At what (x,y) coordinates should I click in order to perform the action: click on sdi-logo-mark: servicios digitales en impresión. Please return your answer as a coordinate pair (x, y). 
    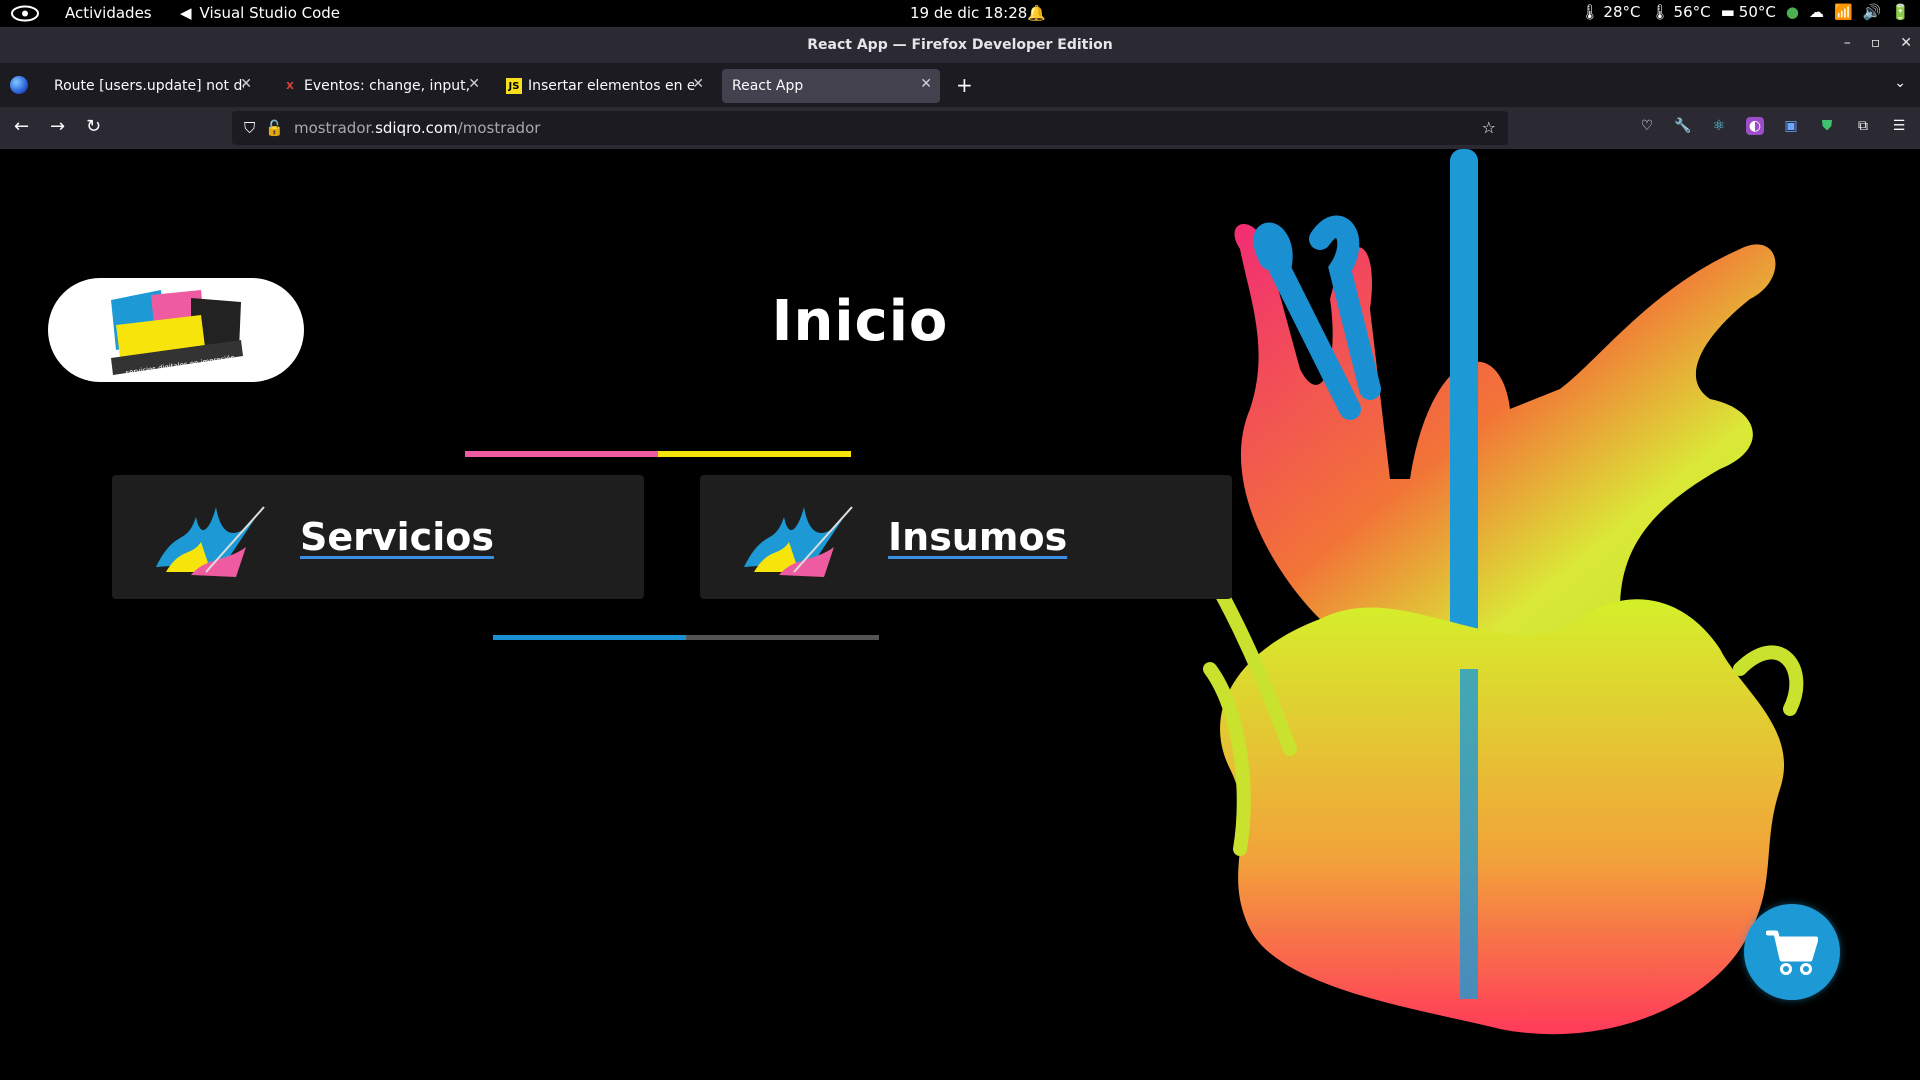
    Looking at the image, I should click on (177, 333).